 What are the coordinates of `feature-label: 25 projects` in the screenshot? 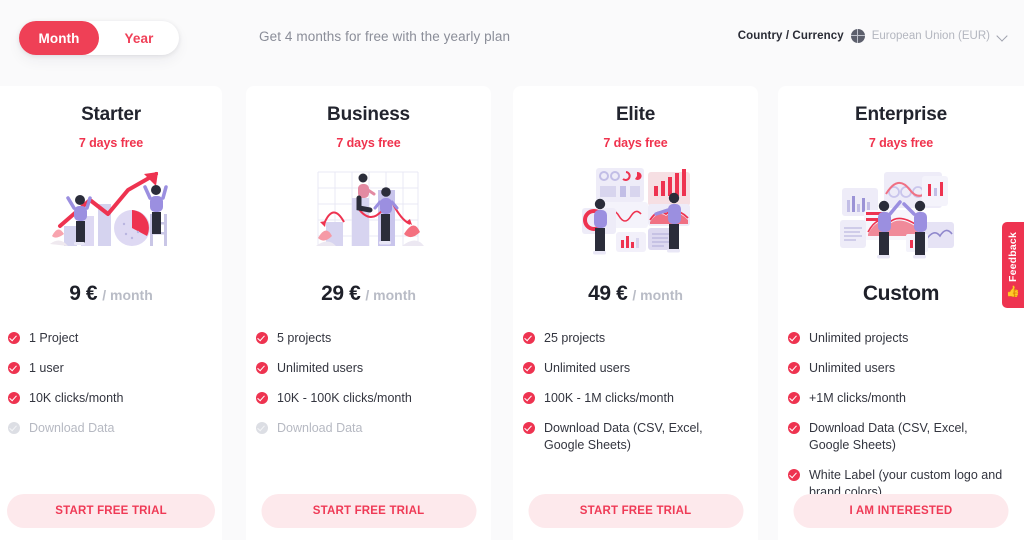 It's located at (575, 338).